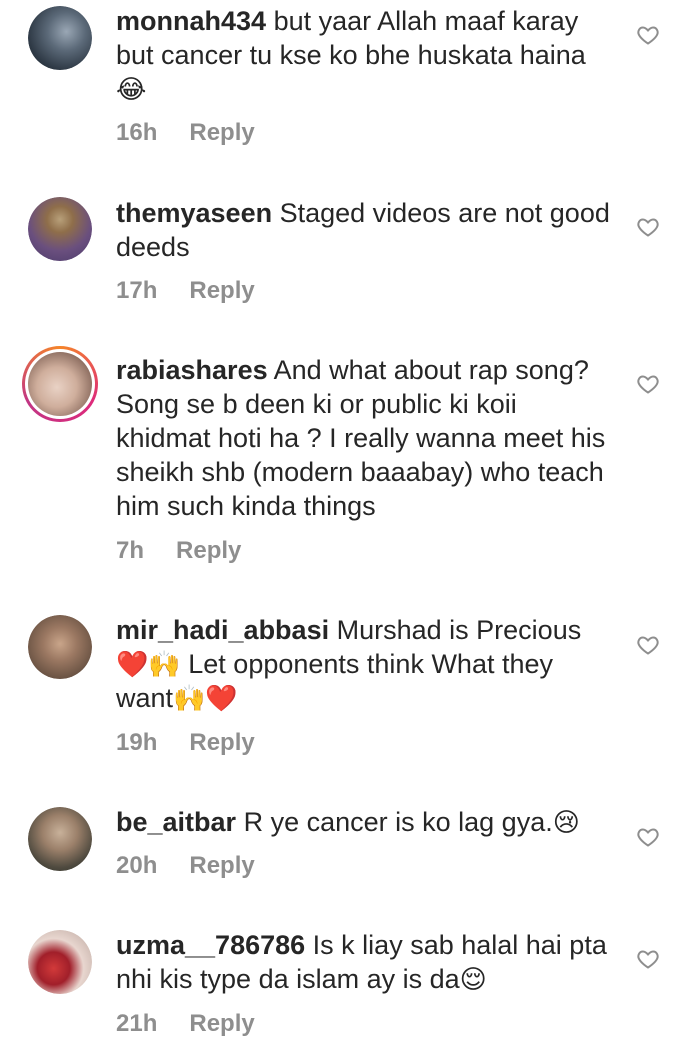 This screenshot has width=698, height=1038. Describe the element at coordinates (566, 822) in the screenshot. I see `crying-emoji-icon: 😢` at that location.